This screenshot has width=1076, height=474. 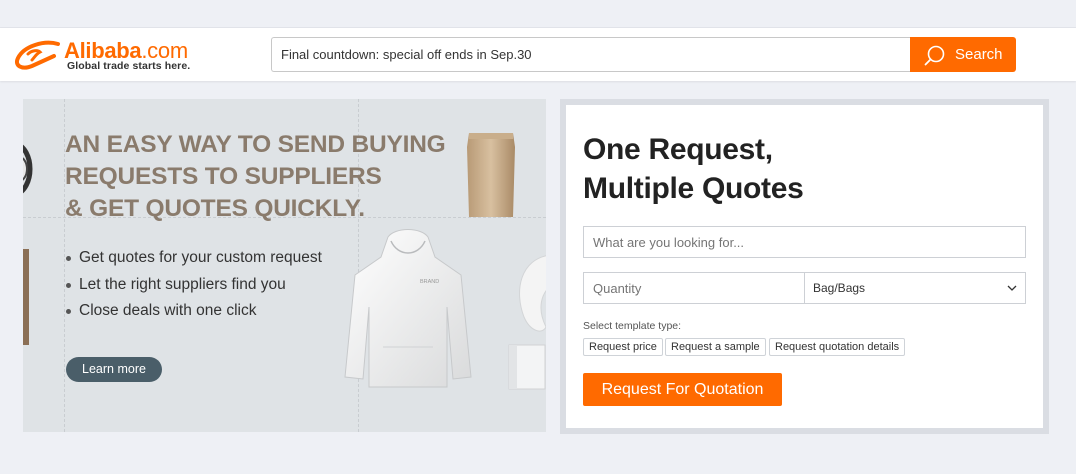 I want to click on neck-pillow-image, so click(x=532, y=293).